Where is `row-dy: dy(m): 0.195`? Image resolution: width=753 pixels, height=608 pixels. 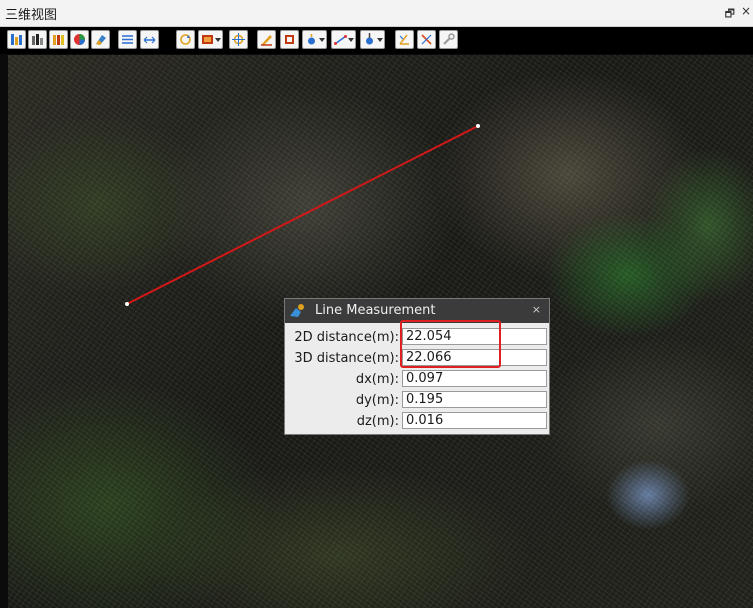 row-dy: dy(m): 0.195 is located at coordinates (417, 400).